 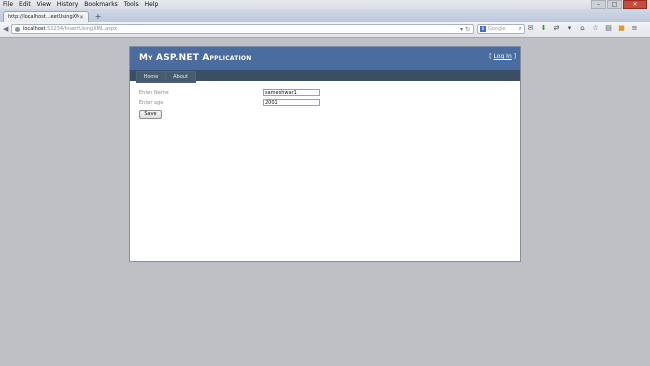 What do you see at coordinates (154, 93) in the screenshot?
I see `name-label: Enter Name` at bounding box center [154, 93].